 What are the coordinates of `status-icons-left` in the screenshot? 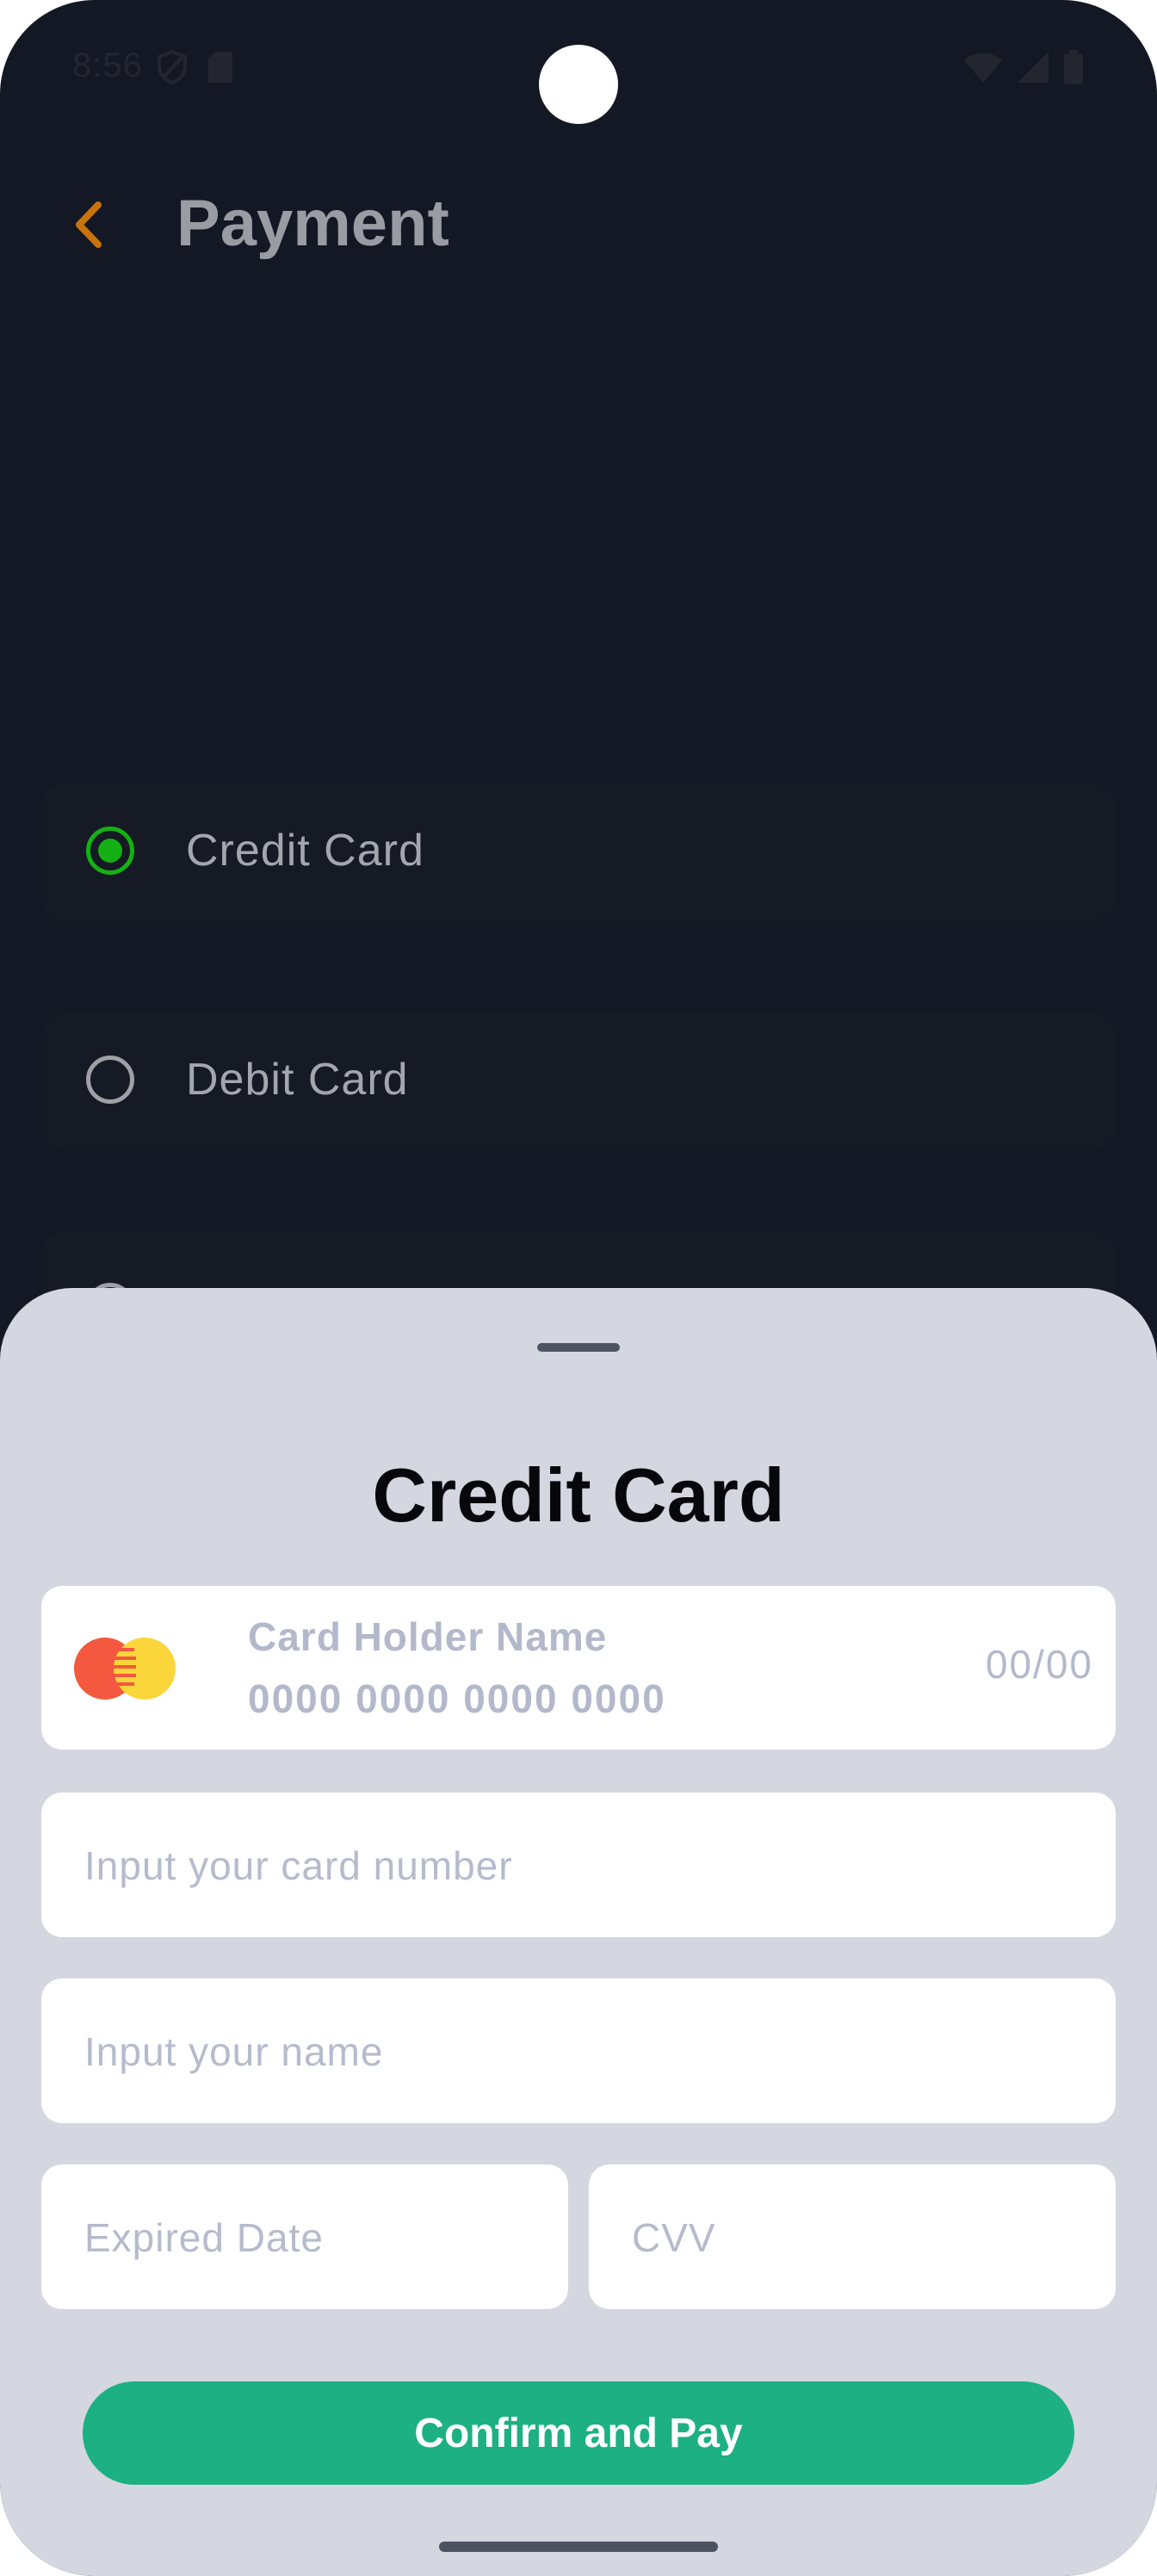 It's located at (195, 69).